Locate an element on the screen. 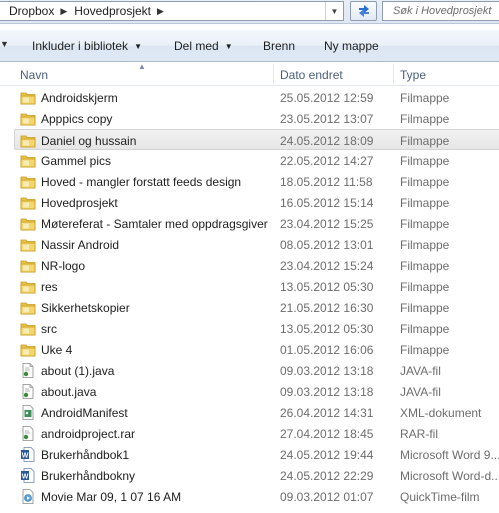 Image resolution: width=499 pixels, height=513 pixels. file-date-modified: 23.04.2012 15:24 is located at coordinates (327, 266).